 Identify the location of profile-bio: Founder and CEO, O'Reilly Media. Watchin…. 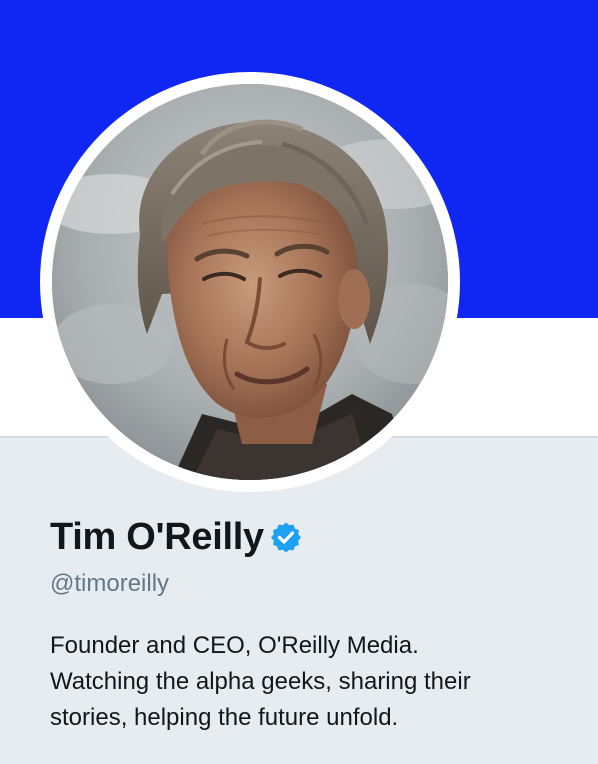
(310, 682).